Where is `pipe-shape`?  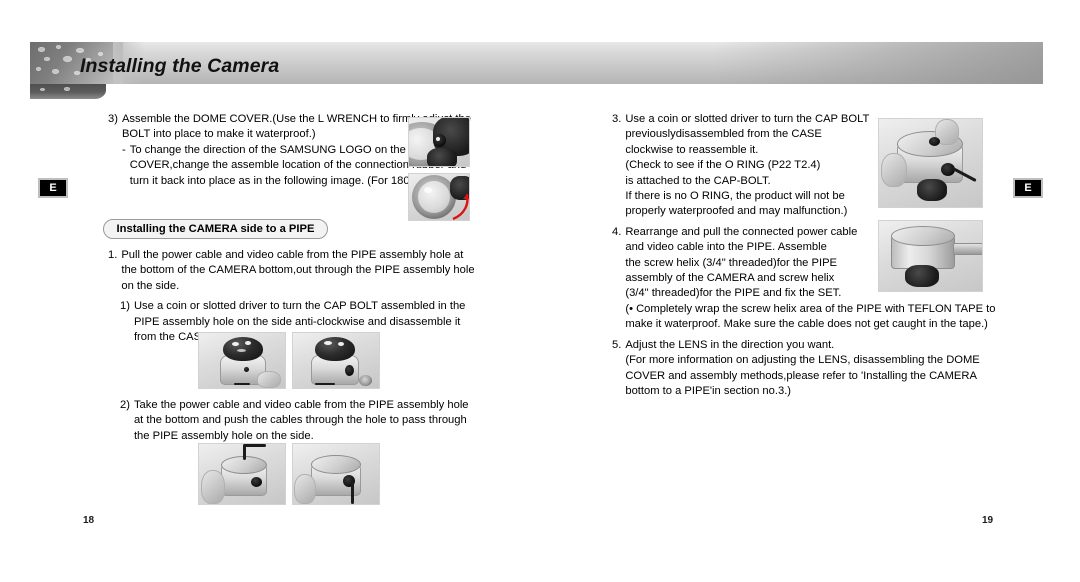 pipe-shape is located at coordinates (967, 249).